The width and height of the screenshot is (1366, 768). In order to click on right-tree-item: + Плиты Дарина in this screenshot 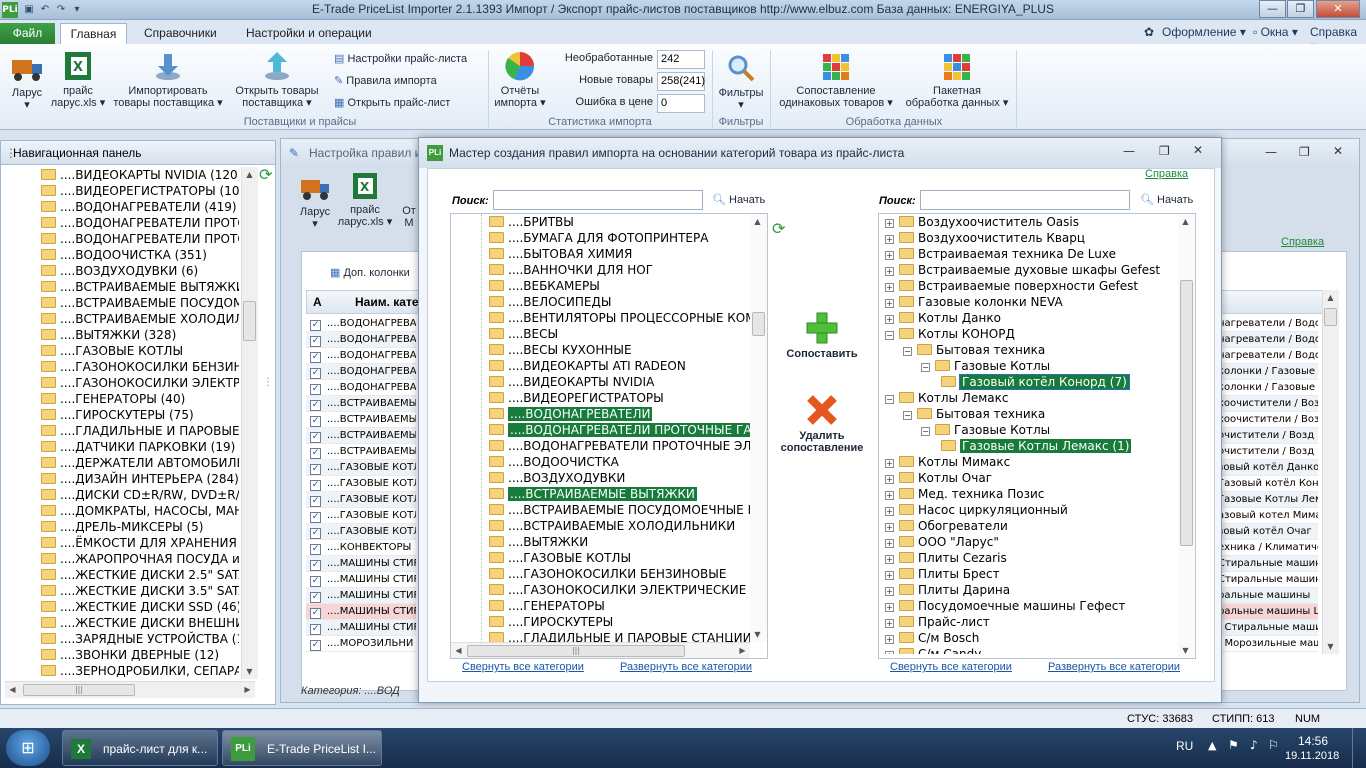, I will do `click(1030, 590)`.